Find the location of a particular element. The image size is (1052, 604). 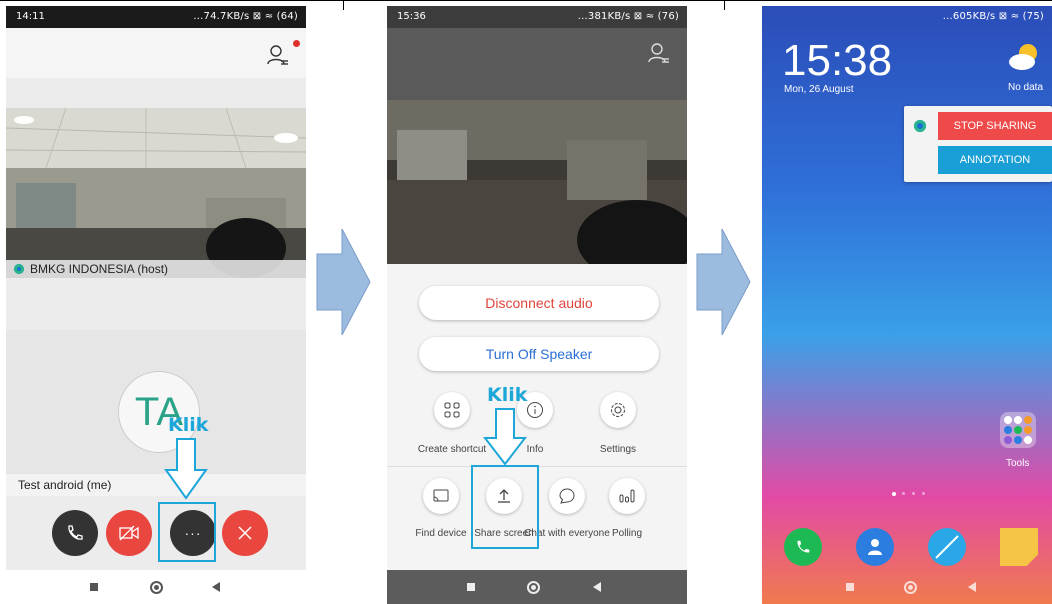

video-button is located at coordinates (129, 533).